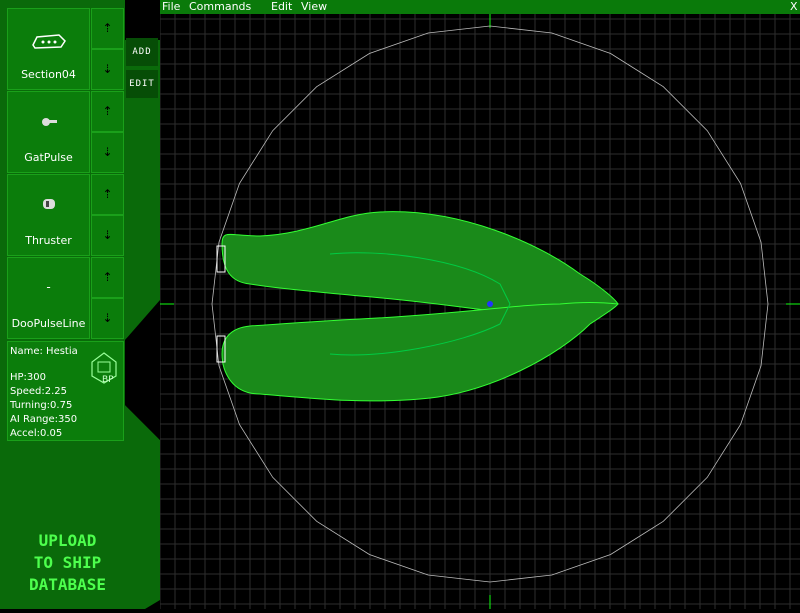  Describe the element at coordinates (480, 7) in the screenshot. I see `menu-bar: File Commands Edit View X` at that location.